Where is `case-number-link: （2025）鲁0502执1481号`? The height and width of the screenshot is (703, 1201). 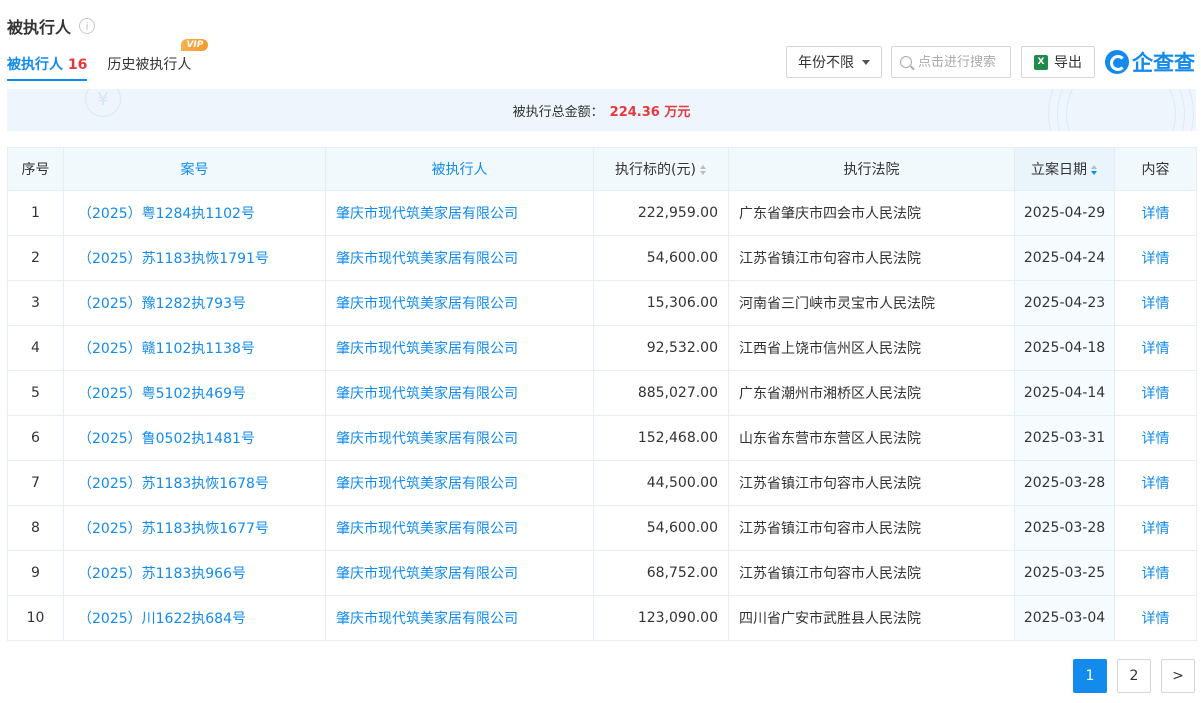 case-number-link: （2025）鲁0502执1481号 is located at coordinates (194, 438).